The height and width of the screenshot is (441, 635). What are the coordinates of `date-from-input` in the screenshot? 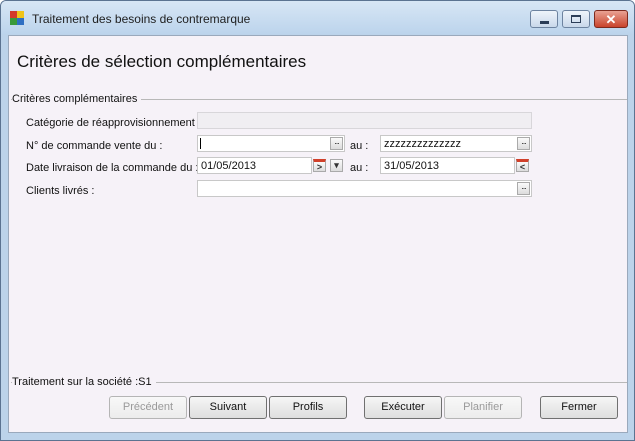 It's located at (254, 165).